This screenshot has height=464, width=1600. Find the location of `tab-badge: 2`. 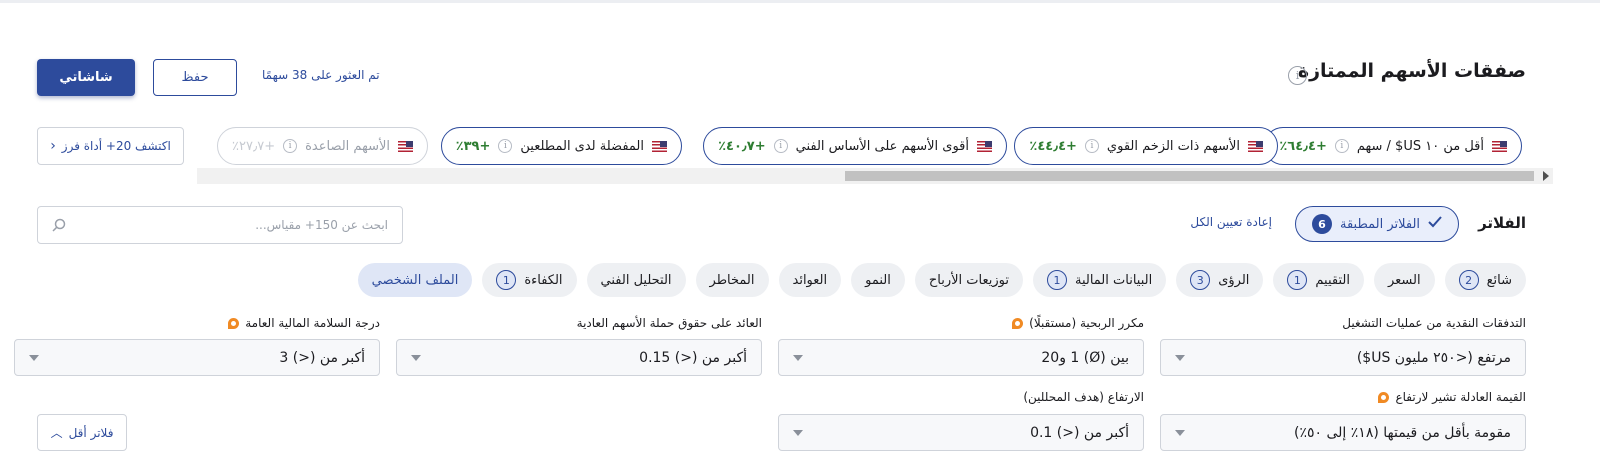

tab-badge: 2 is located at coordinates (1468, 280).